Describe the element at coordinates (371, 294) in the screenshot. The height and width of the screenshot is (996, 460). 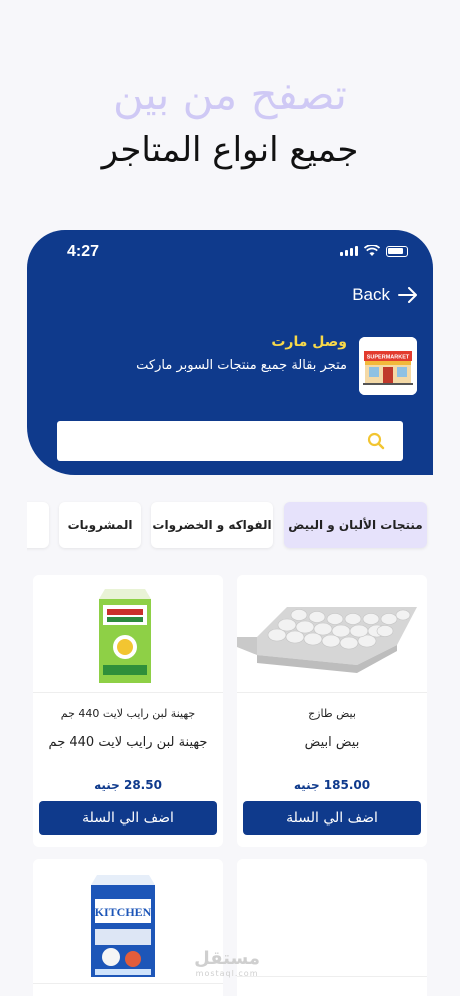
I see `back-label: Back` at that location.